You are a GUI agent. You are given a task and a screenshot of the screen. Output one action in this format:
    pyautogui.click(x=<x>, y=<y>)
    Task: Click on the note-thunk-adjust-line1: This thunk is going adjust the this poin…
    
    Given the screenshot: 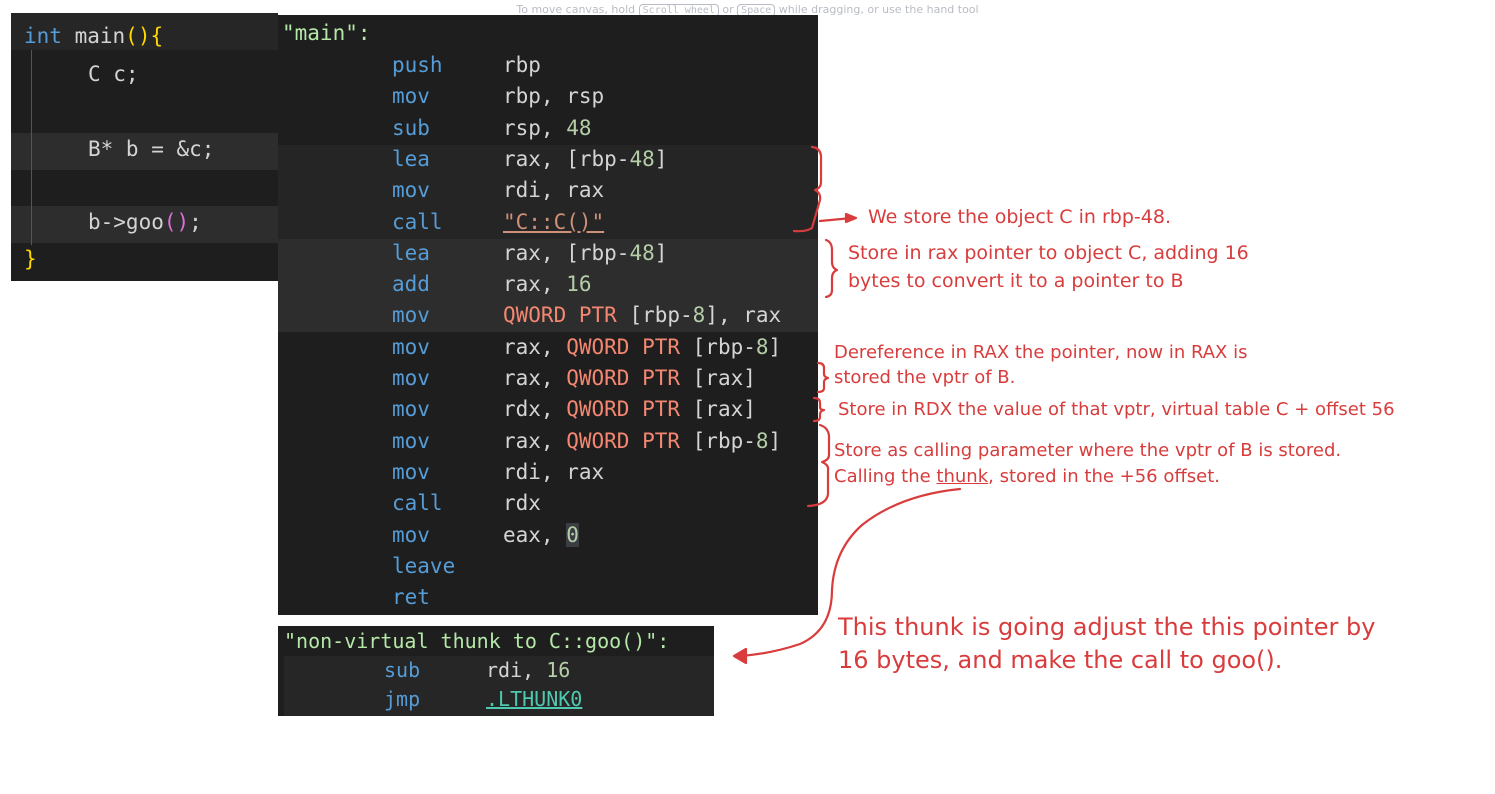 What is the action you would take?
    pyautogui.click(x=1107, y=627)
    